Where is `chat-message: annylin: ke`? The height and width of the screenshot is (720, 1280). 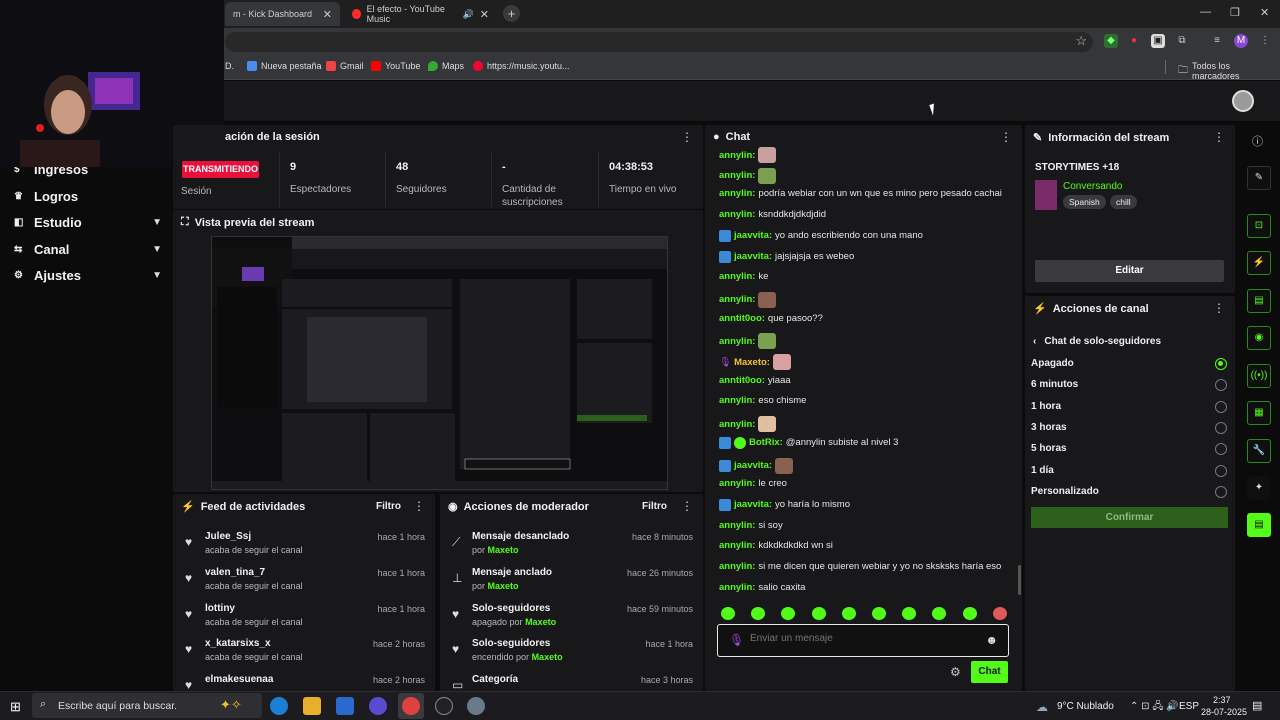 chat-message: annylin: ke is located at coordinates (743, 276).